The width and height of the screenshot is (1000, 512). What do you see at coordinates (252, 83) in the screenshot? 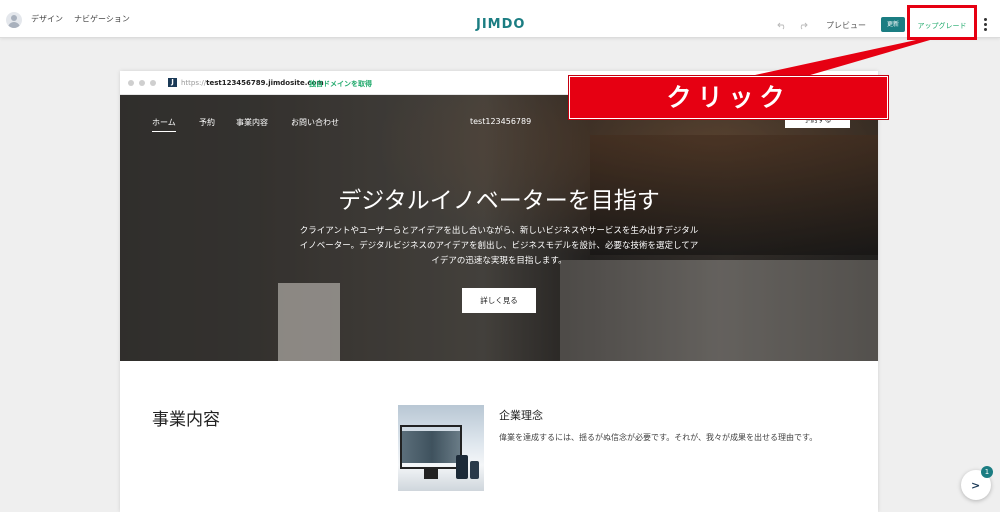
I see `site-url: https://test123456789.jimdosite.com` at bounding box center [252, 83].